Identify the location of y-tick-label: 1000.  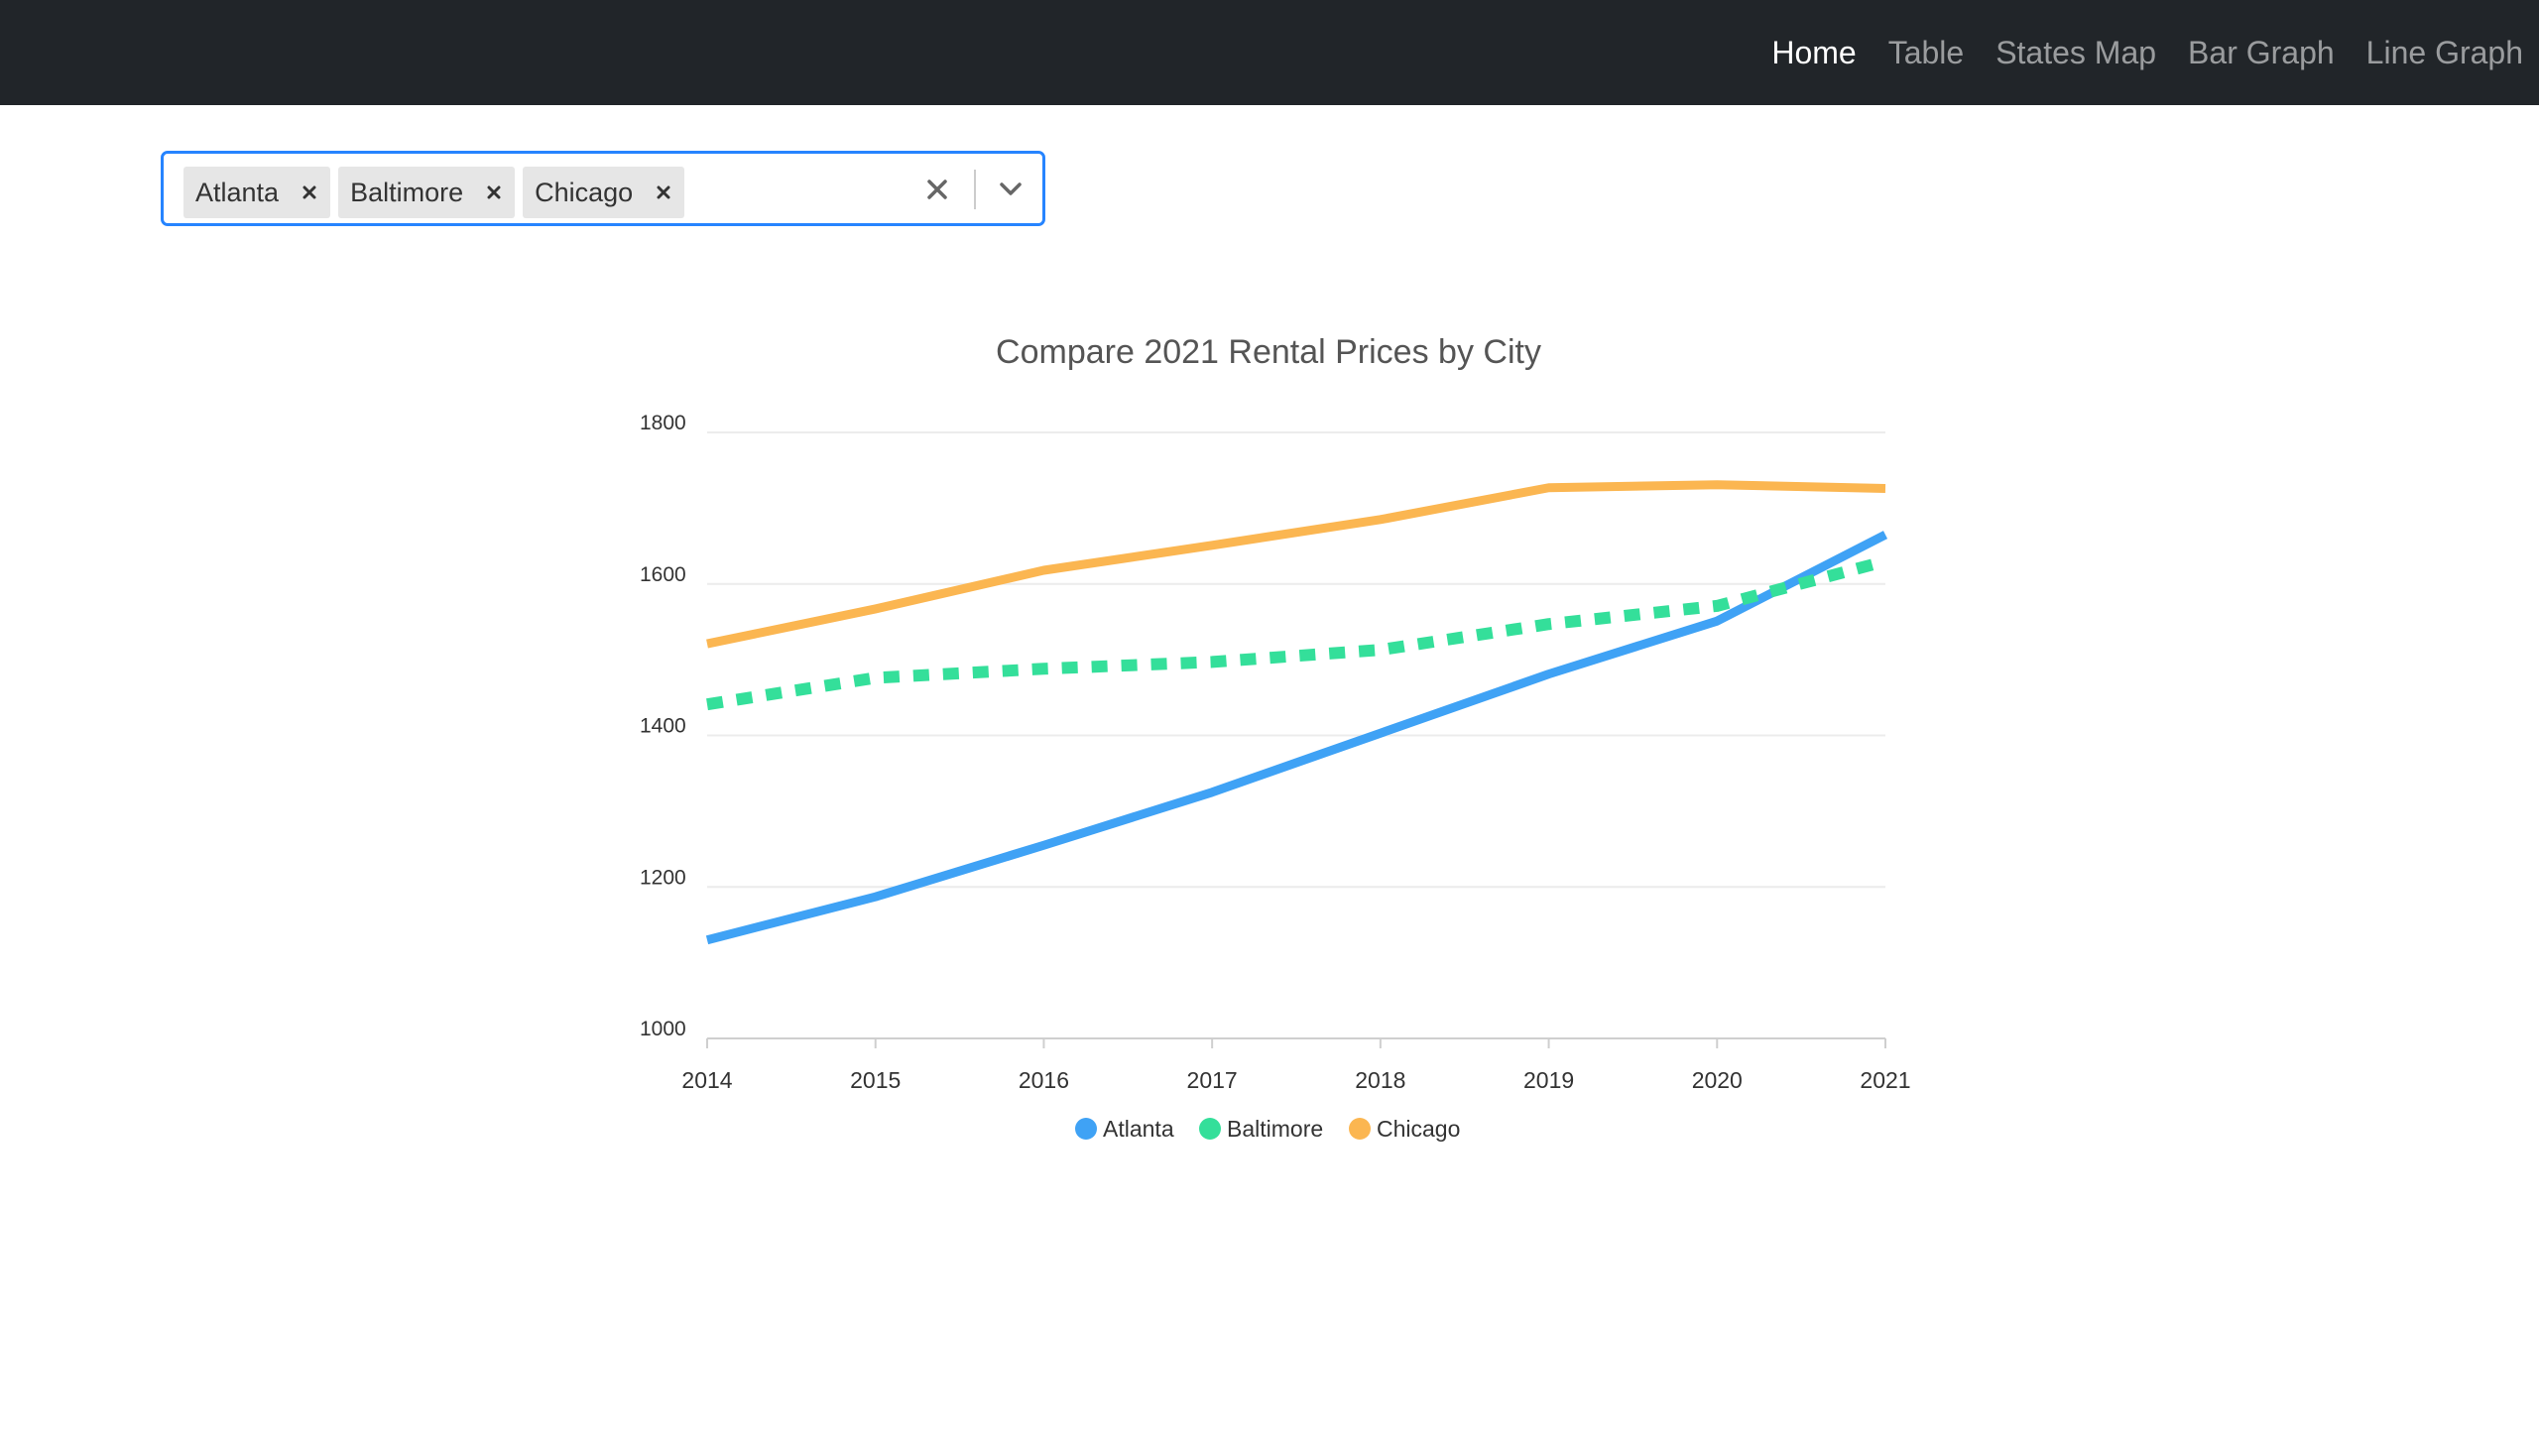
(663, 1029).